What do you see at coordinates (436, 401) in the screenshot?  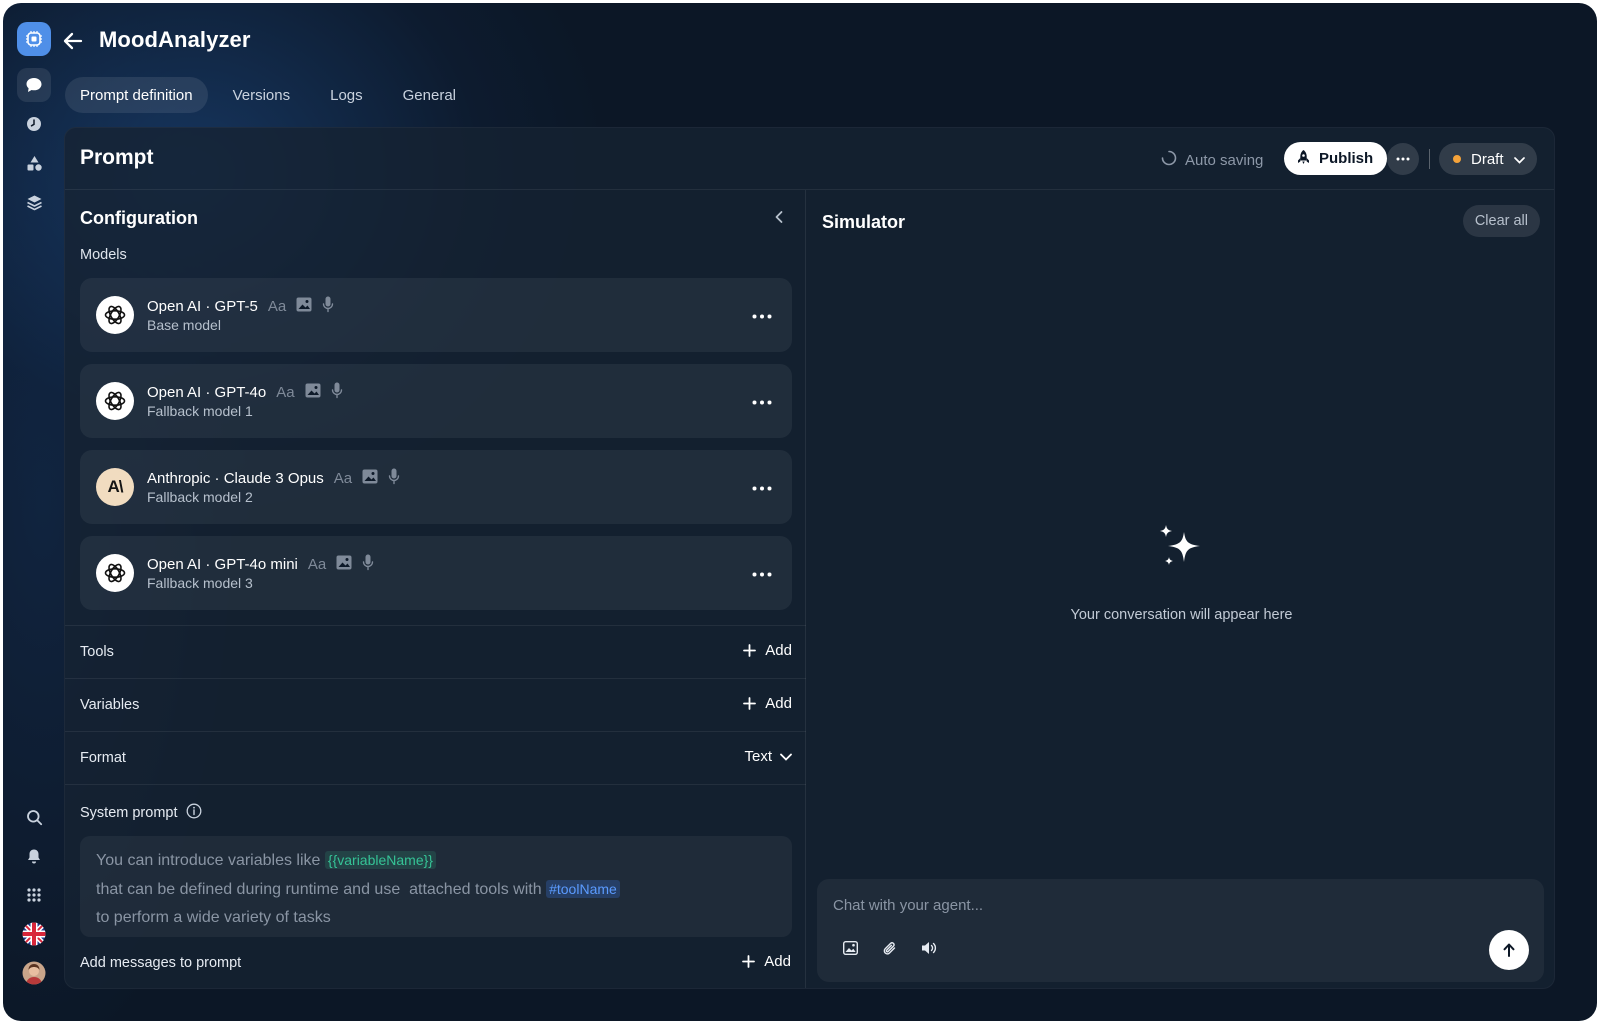 I see `model-card-gpt-4o: Open AI · GPT-4o Aa Fallback model 1` at bounding box center [436, 401].